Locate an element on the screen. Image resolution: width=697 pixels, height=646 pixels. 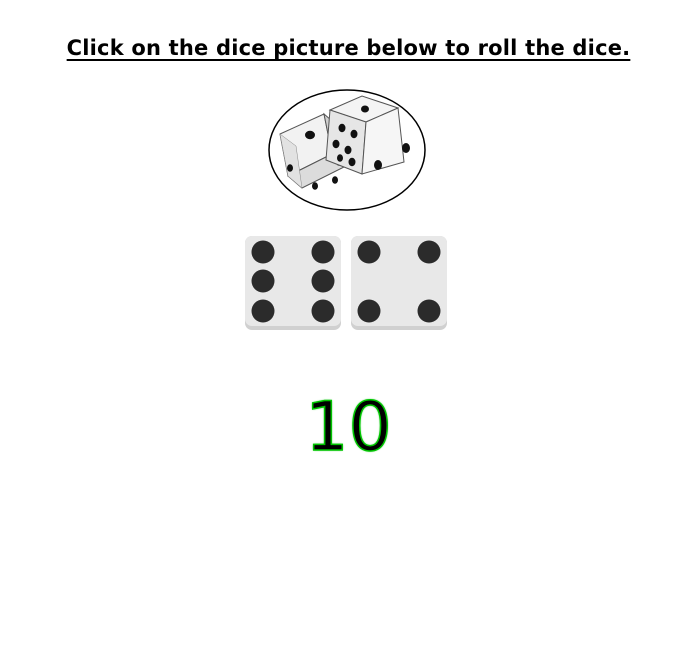
roll-dice-button is located at coordinates (348, 150).